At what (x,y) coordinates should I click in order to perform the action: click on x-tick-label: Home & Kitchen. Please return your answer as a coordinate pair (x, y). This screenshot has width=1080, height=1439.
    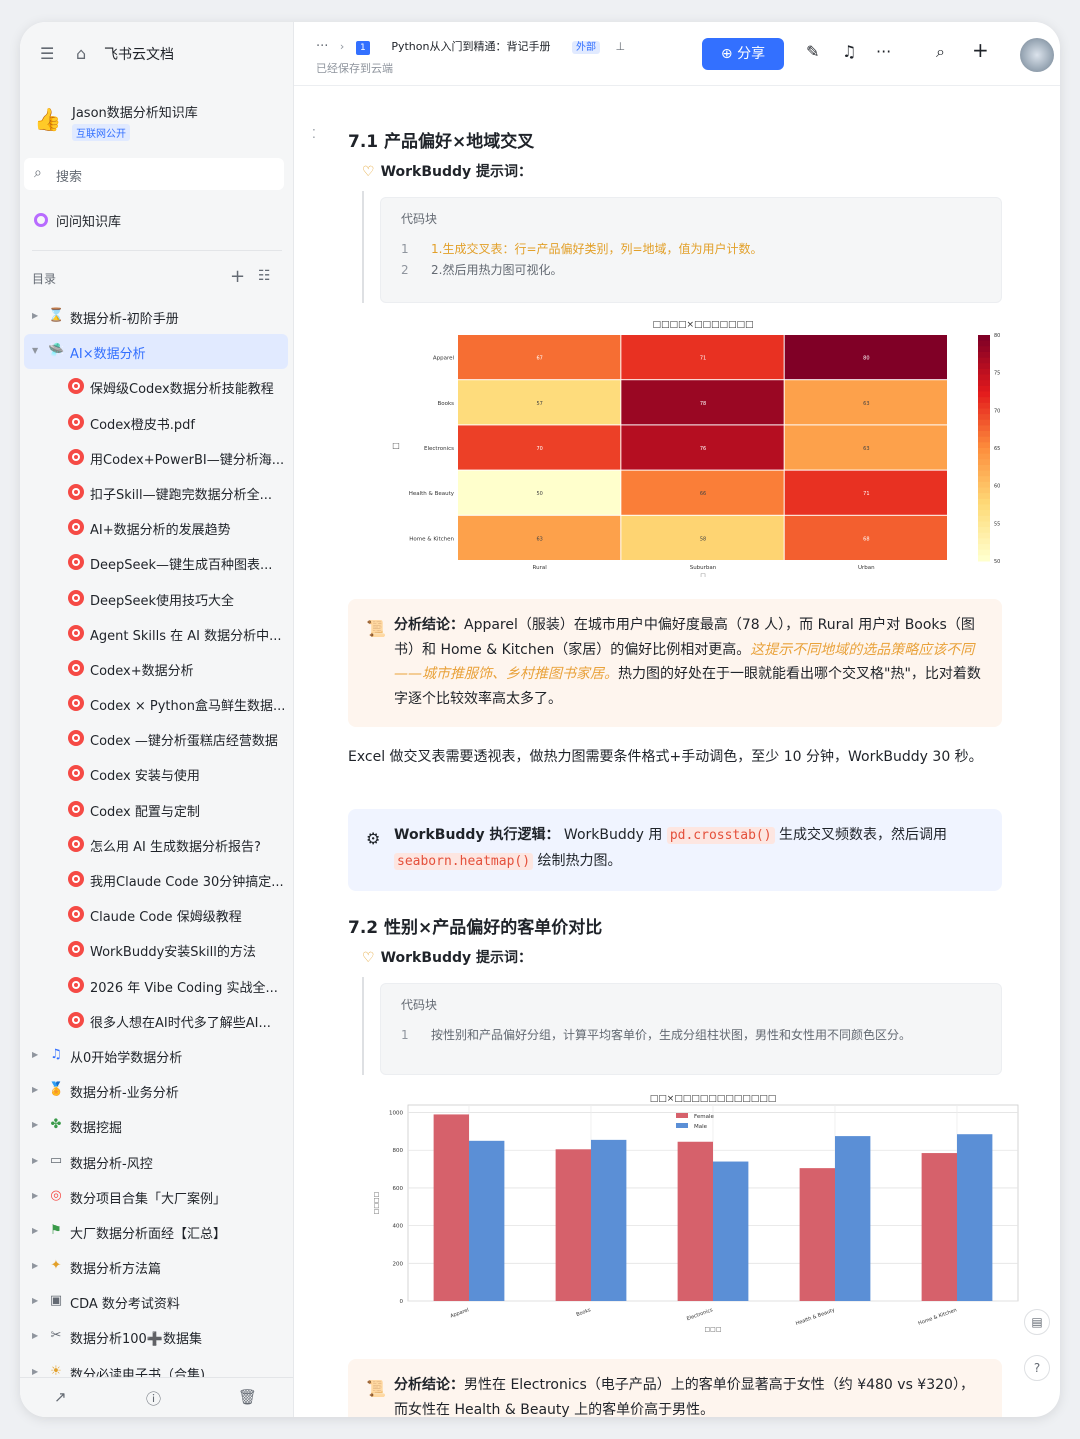
    Looking at the image, I should click on (937, 1317).